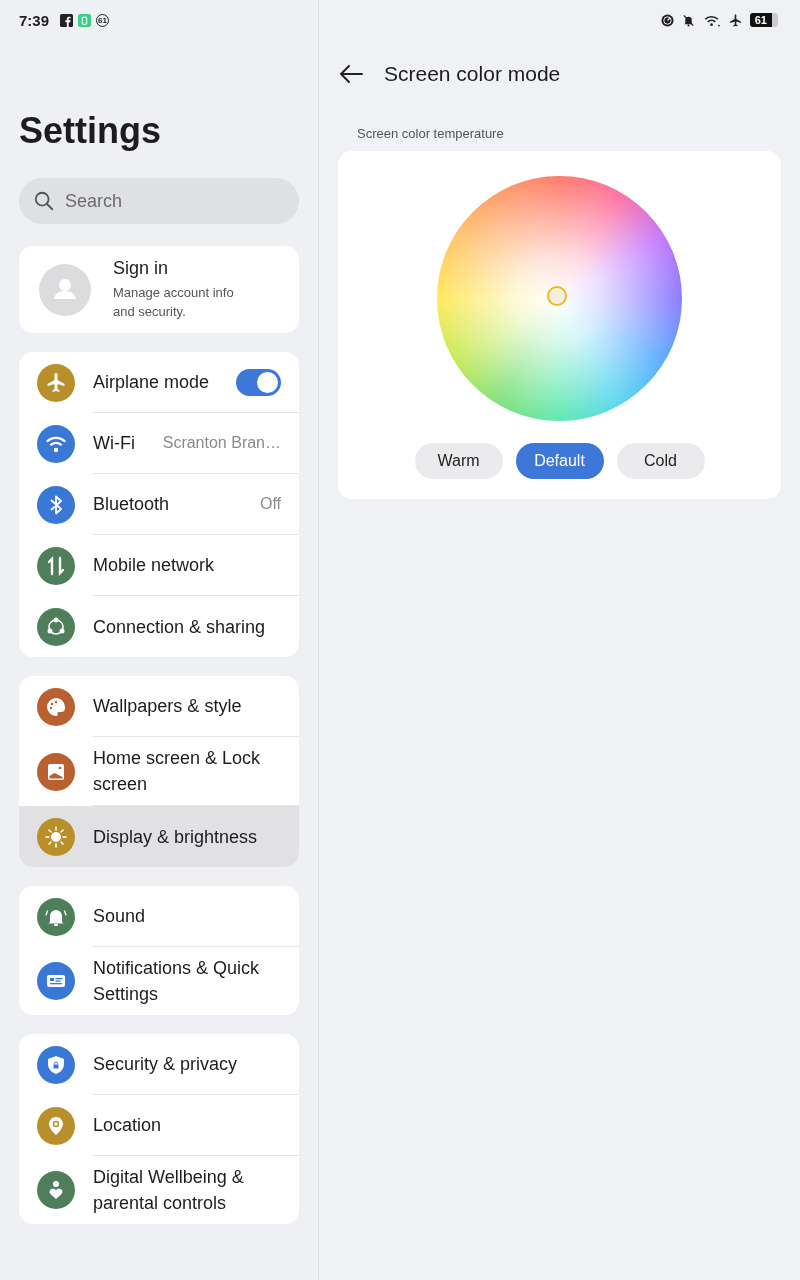 This screenshot has height=1280, width=800. I want to click on settings-item: Notifications & Quick Settings, so click(159, 981).